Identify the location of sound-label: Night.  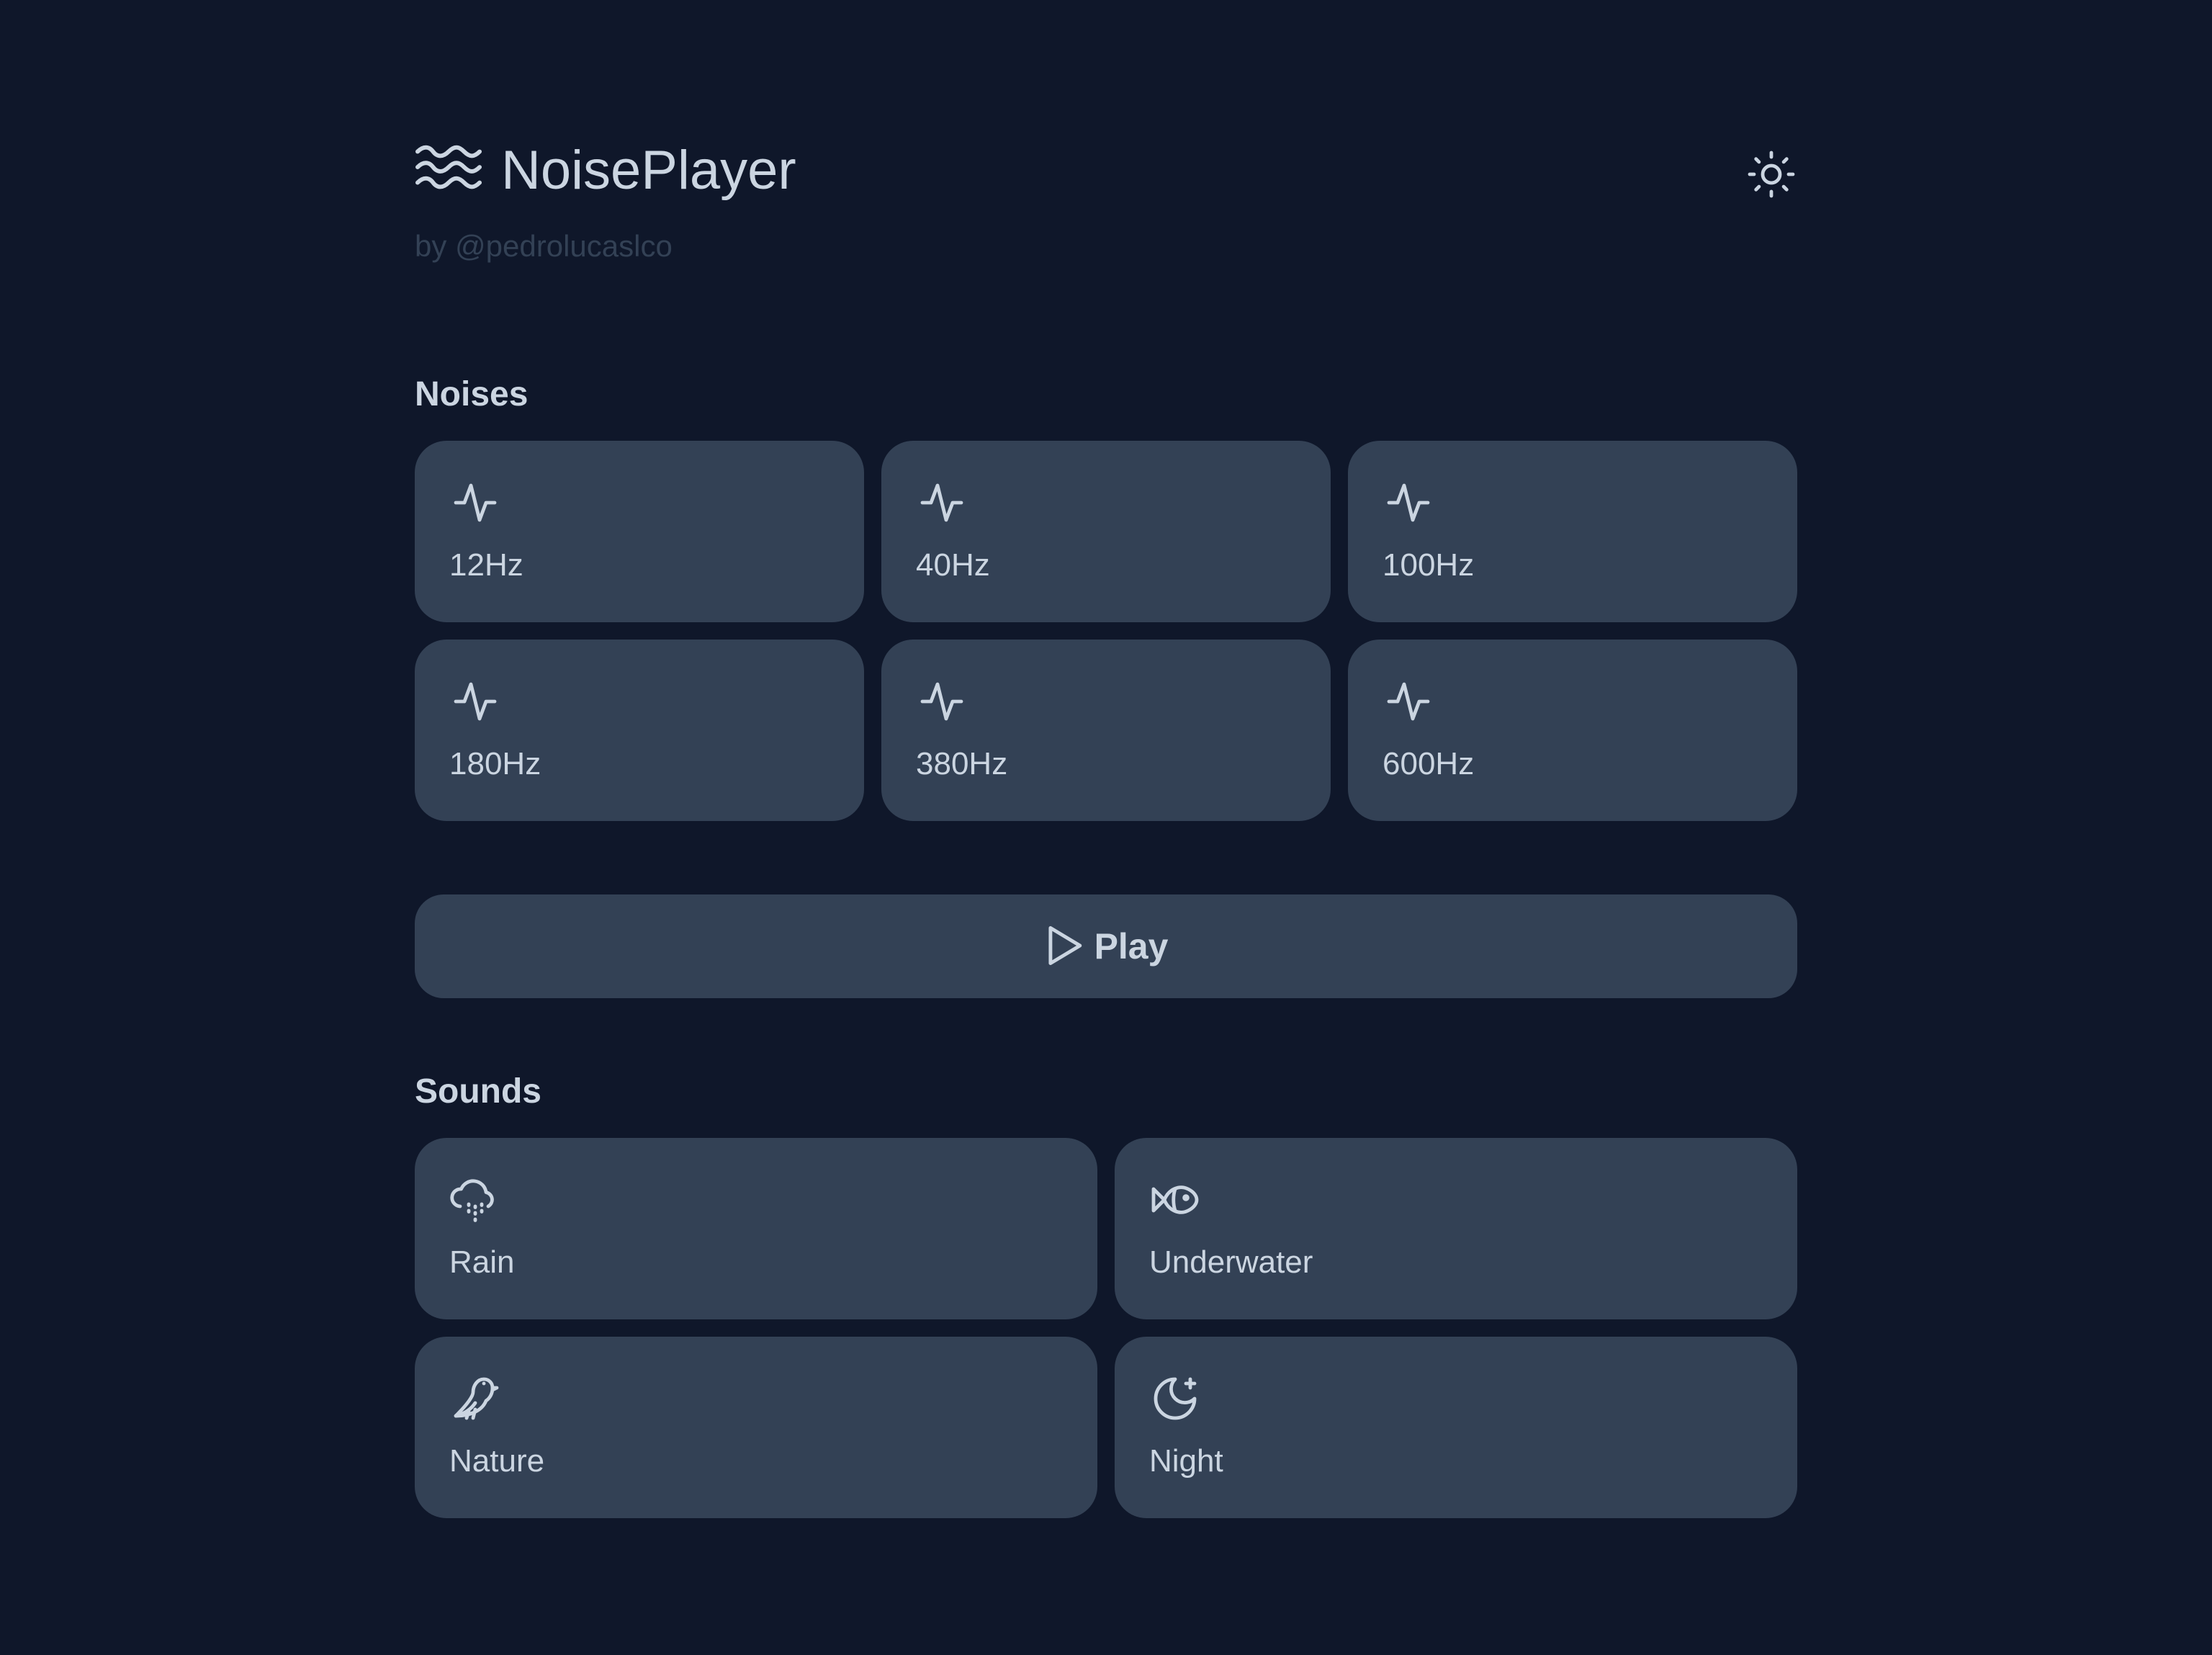
(1186, 1461).